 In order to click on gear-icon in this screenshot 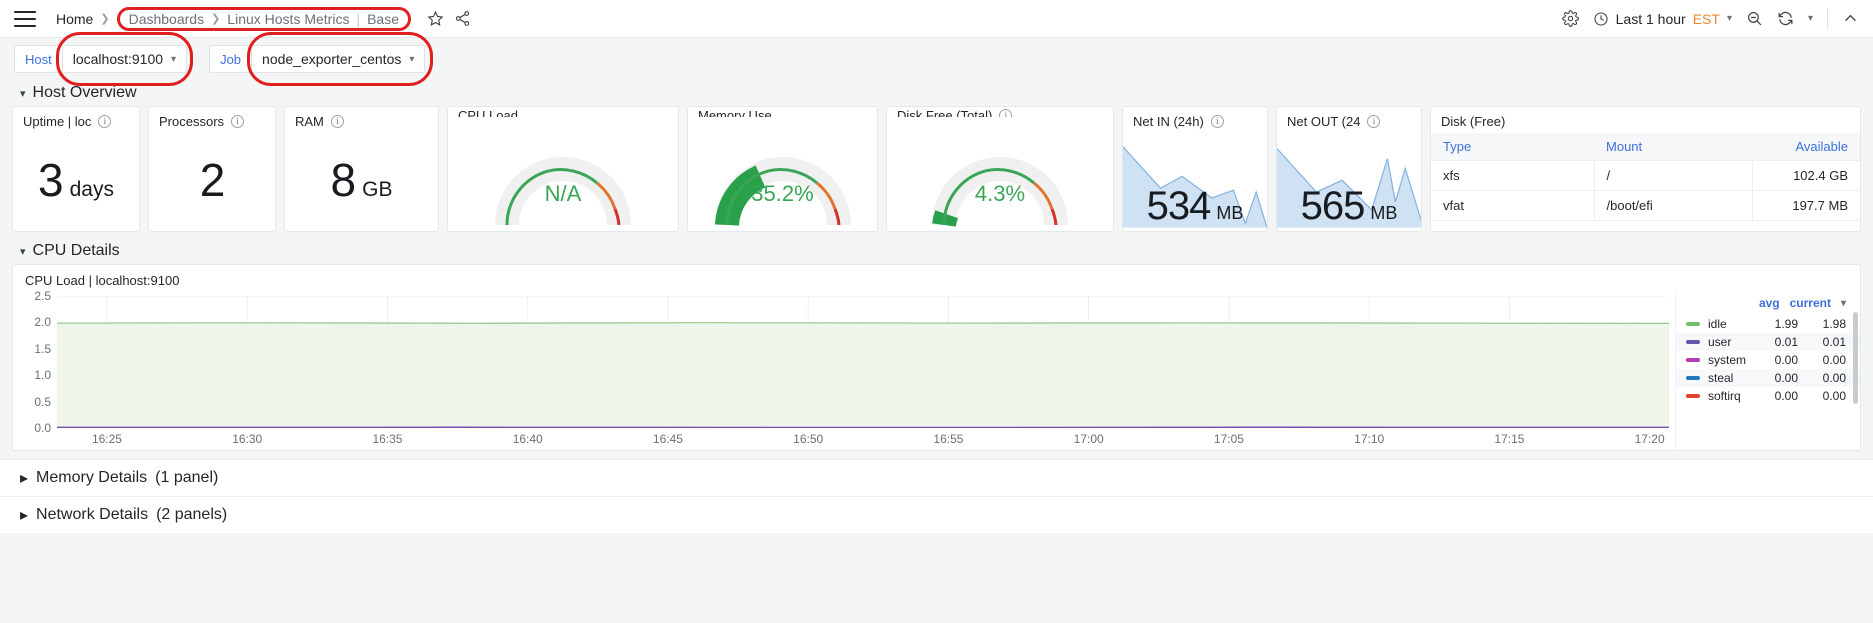, I will do `click(1570, 18)`.